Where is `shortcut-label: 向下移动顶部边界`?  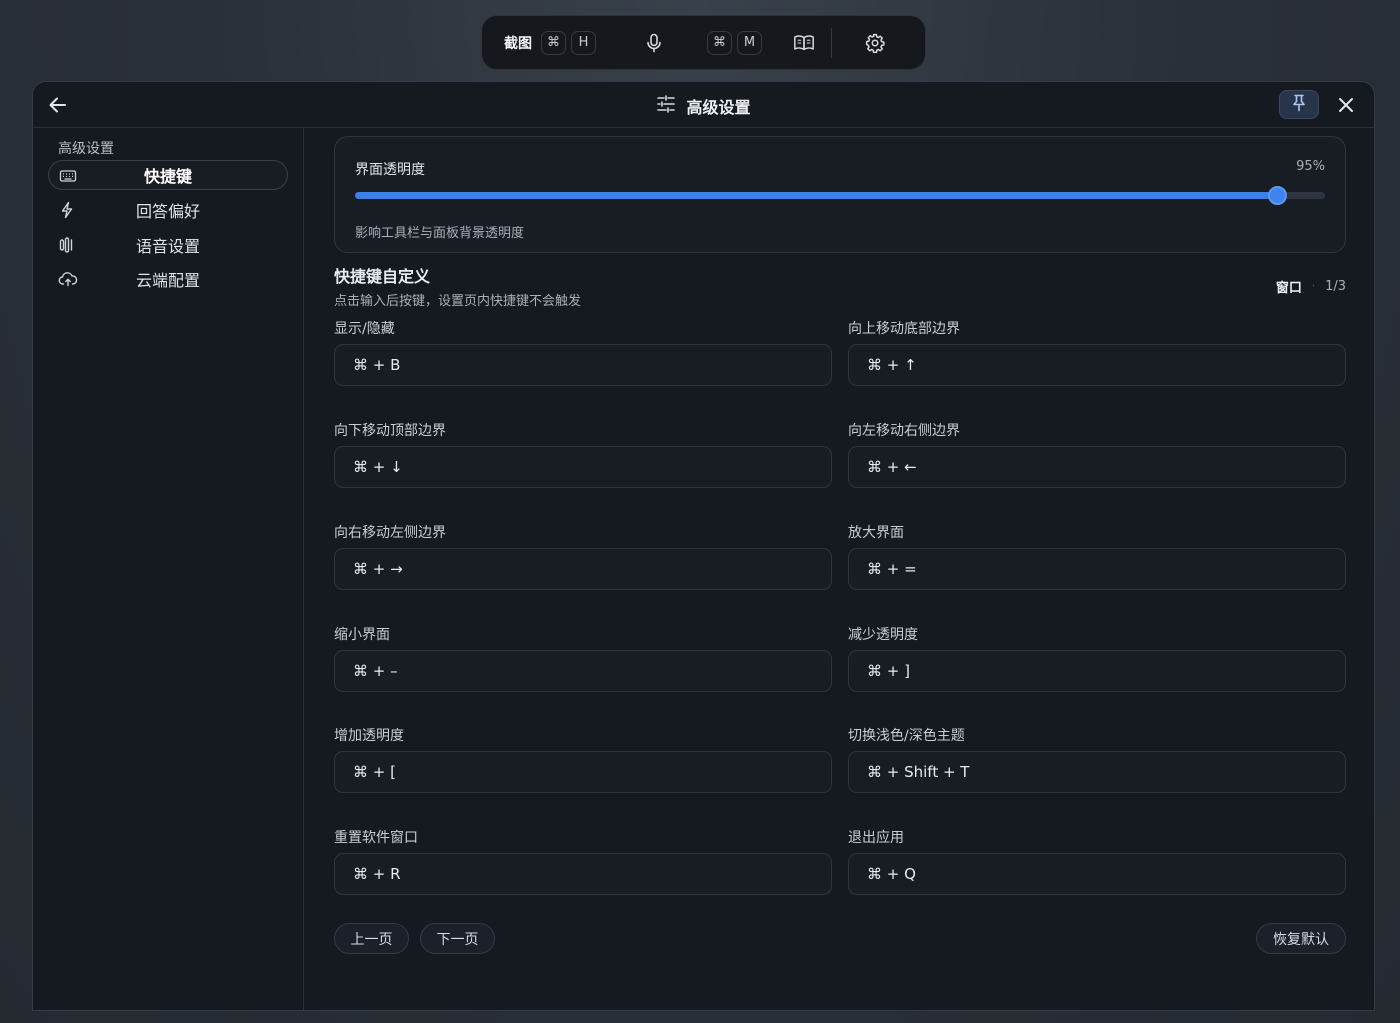 shortcut-label: 向下移动顶部边界 is located at coordinates (390, 431).